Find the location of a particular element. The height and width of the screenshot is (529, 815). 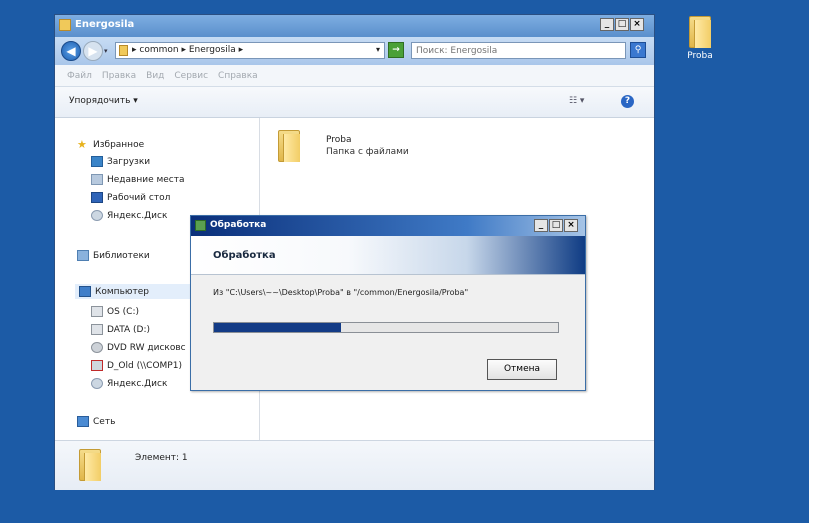

sidebar-item-downloads: Загрузки is located at coordinates (120, 161).